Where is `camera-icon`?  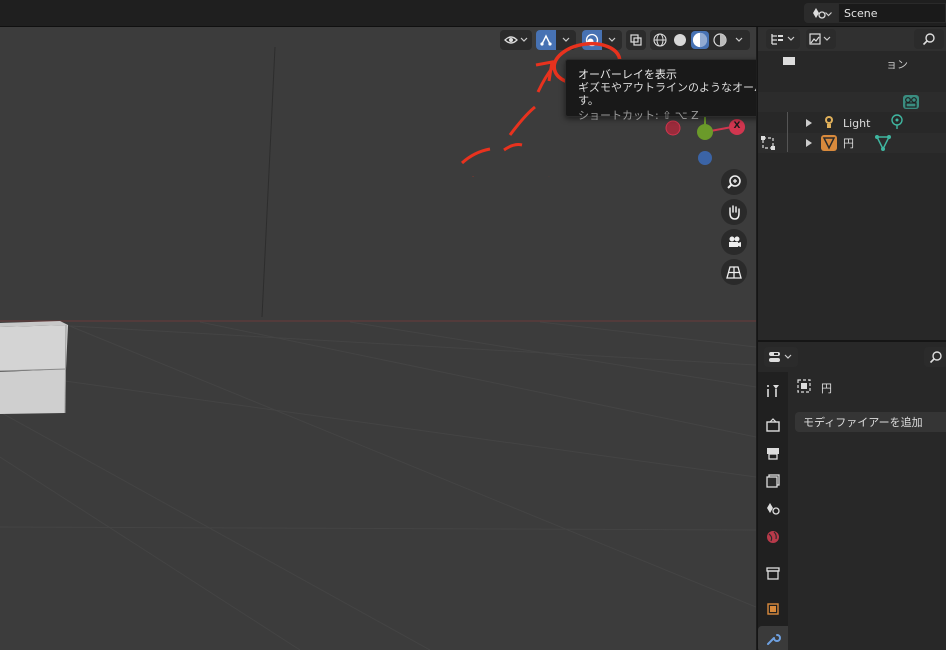
camera-icon is located at coordinates (735, 241).